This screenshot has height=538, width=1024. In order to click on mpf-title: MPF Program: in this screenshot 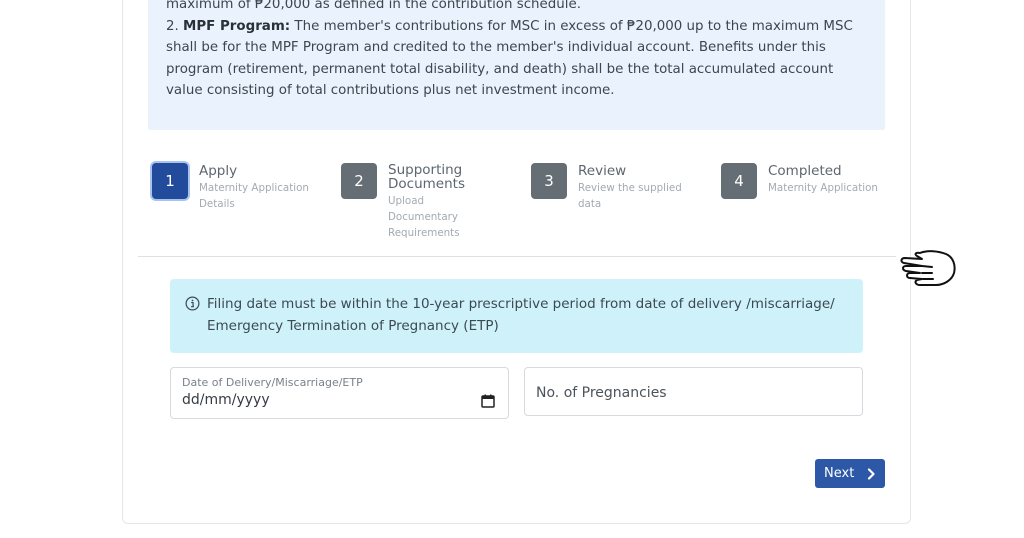, I will do `click(237, 26)`.